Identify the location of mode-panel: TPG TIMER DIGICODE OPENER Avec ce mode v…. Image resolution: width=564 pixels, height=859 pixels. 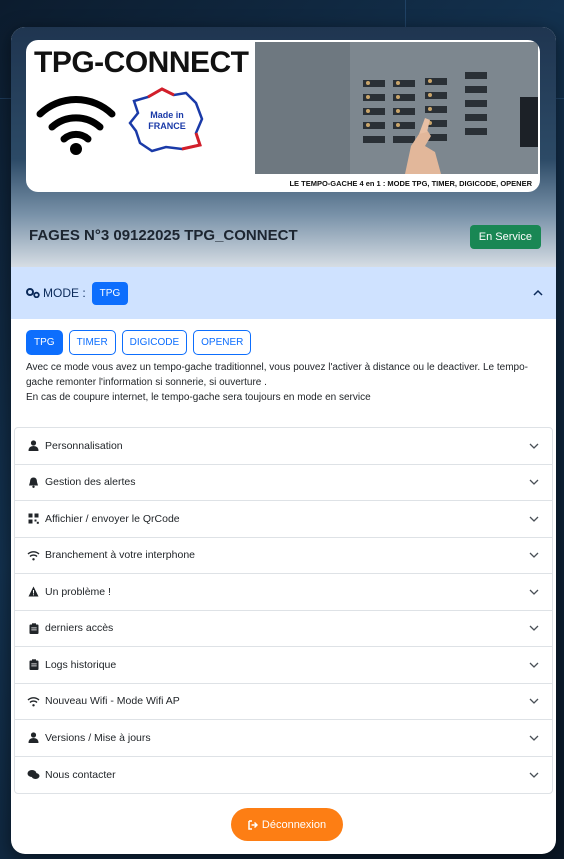
(283, 367).